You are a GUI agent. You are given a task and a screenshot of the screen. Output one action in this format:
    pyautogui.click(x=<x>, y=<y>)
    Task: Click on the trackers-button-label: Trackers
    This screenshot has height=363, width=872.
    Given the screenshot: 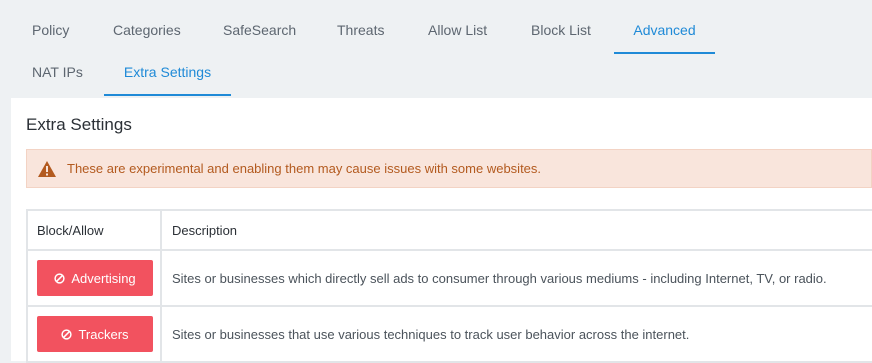 What is the action you would take?
    pyautogui.click(x=103, y=334)
    